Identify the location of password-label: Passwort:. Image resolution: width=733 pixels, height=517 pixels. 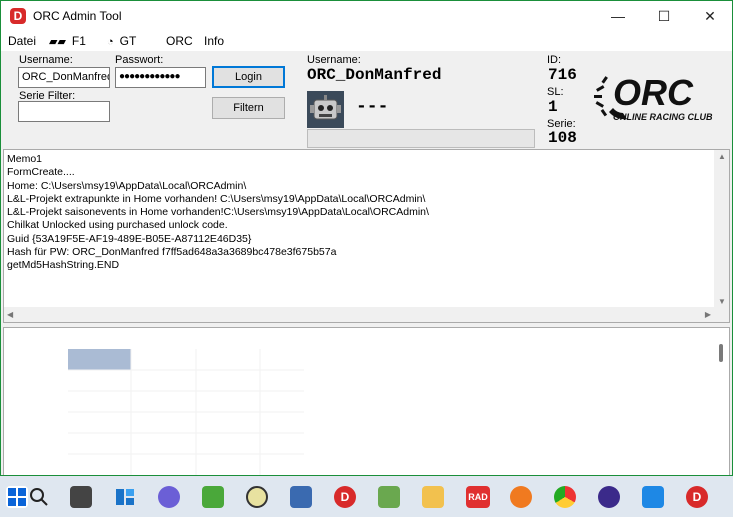
(139, 60).